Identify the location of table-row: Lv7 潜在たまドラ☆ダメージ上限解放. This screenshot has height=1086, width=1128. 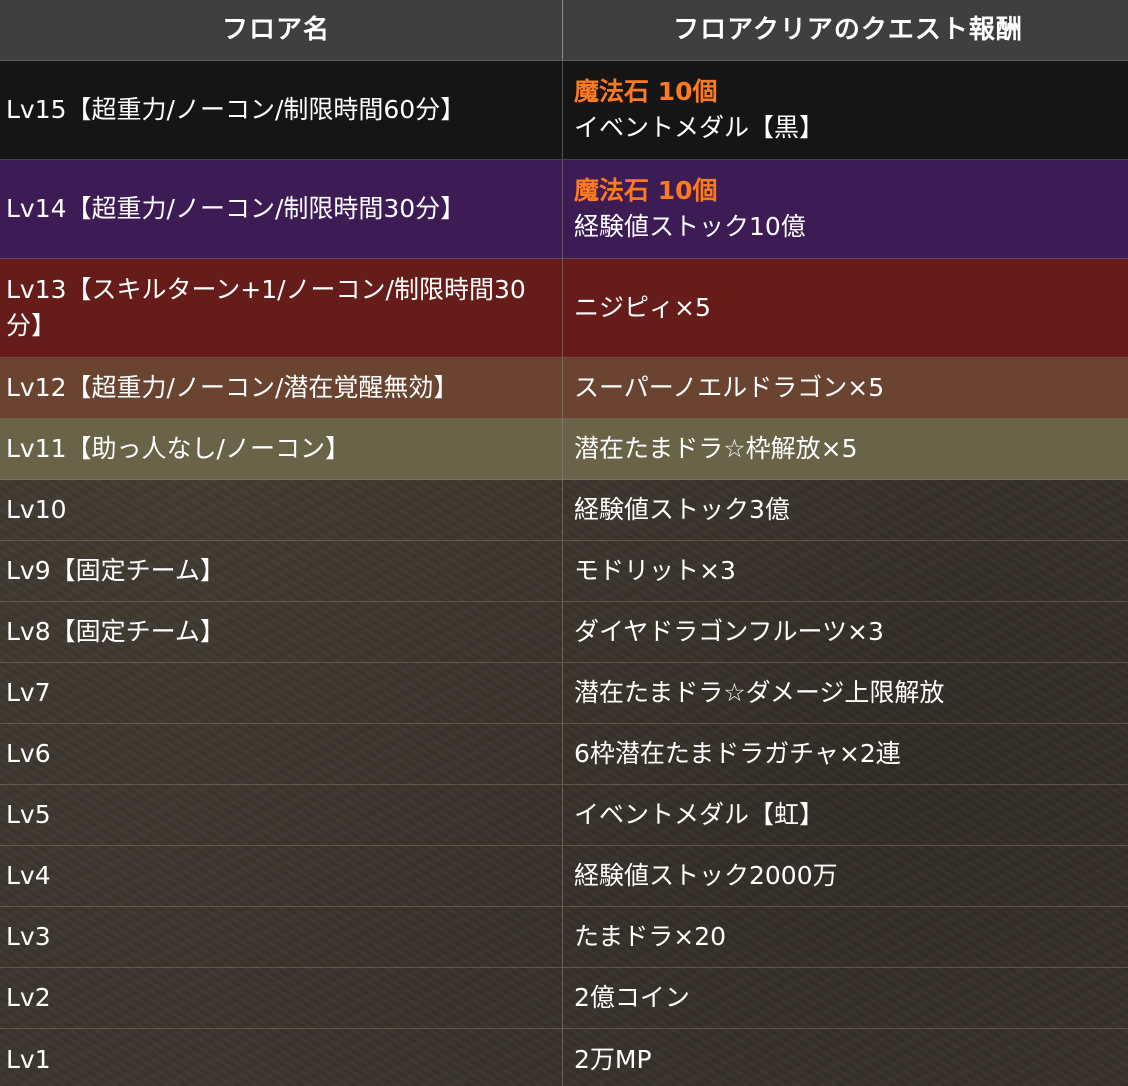
(564, 693).